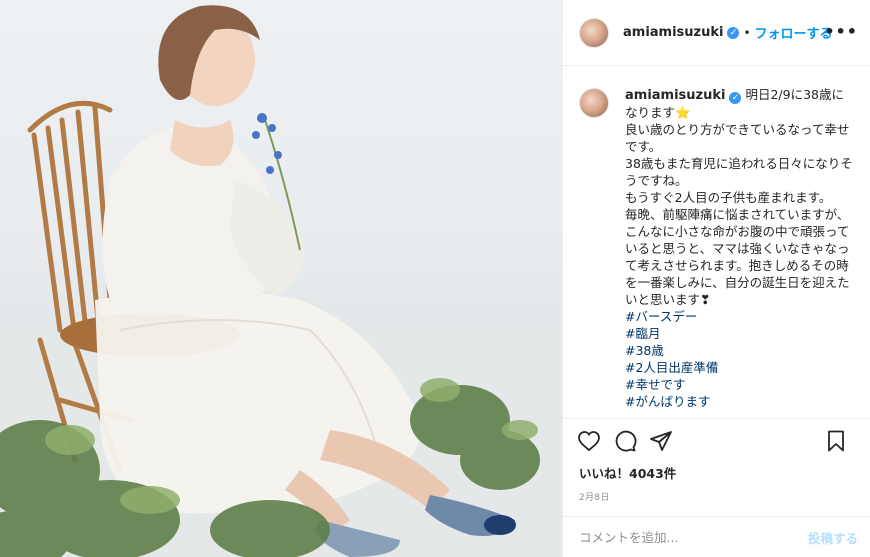 This screenshot has width=870, height=557. Describe the element at coordinates (833, 537) in the screenshot. I see `post-comment-button: 投稿する` at that location.